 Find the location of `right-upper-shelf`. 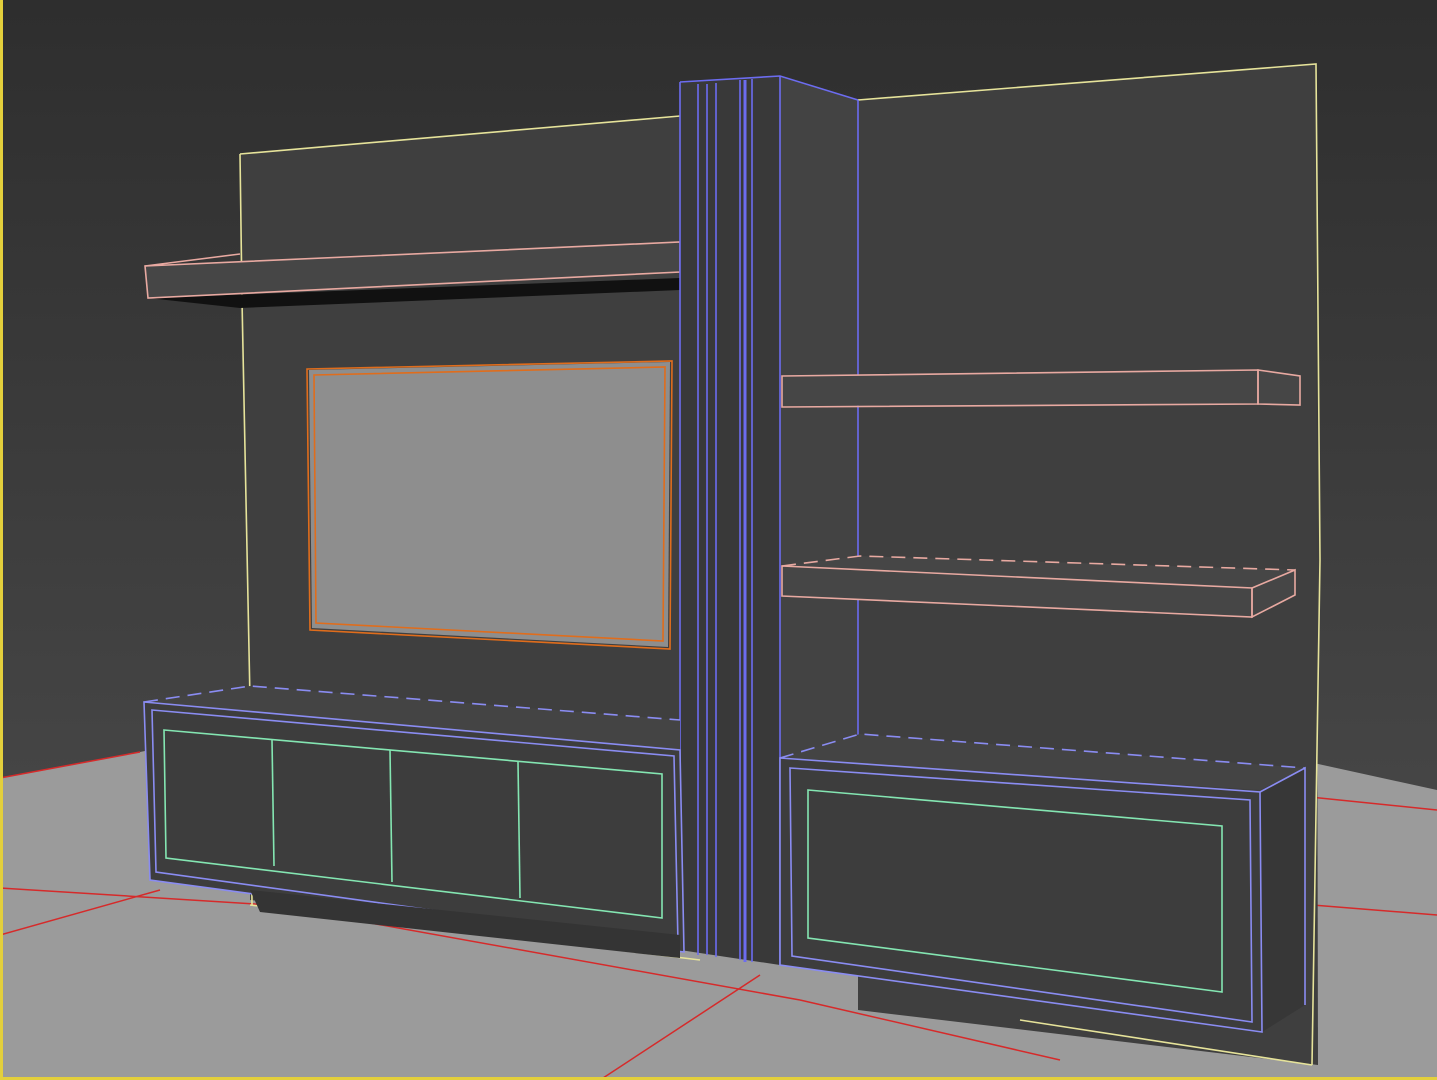

right-upper-shelf is located at coordinates (1041, 388).